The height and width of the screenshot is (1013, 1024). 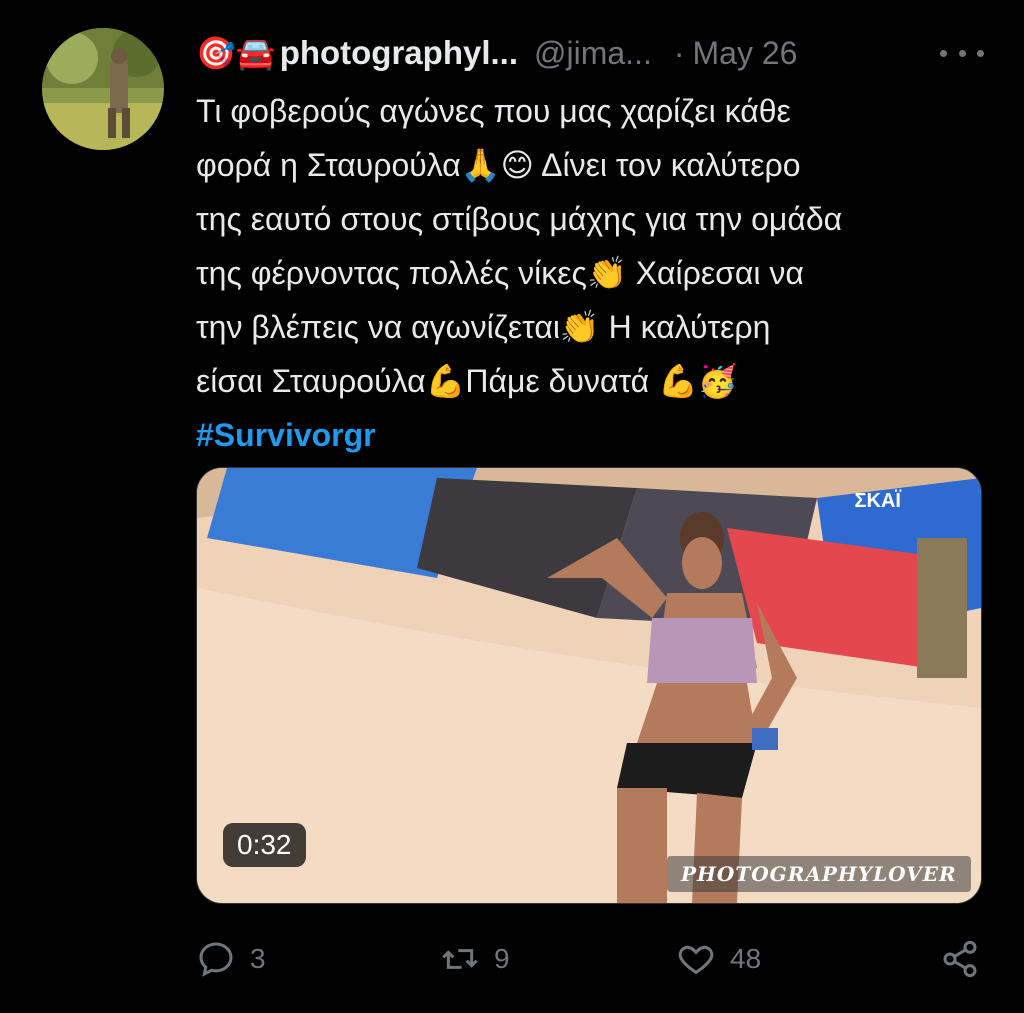 What do you see at coordinates (460, 959) in the screenshot?
I see `retweet-icon` at bounding box center [460, 959].